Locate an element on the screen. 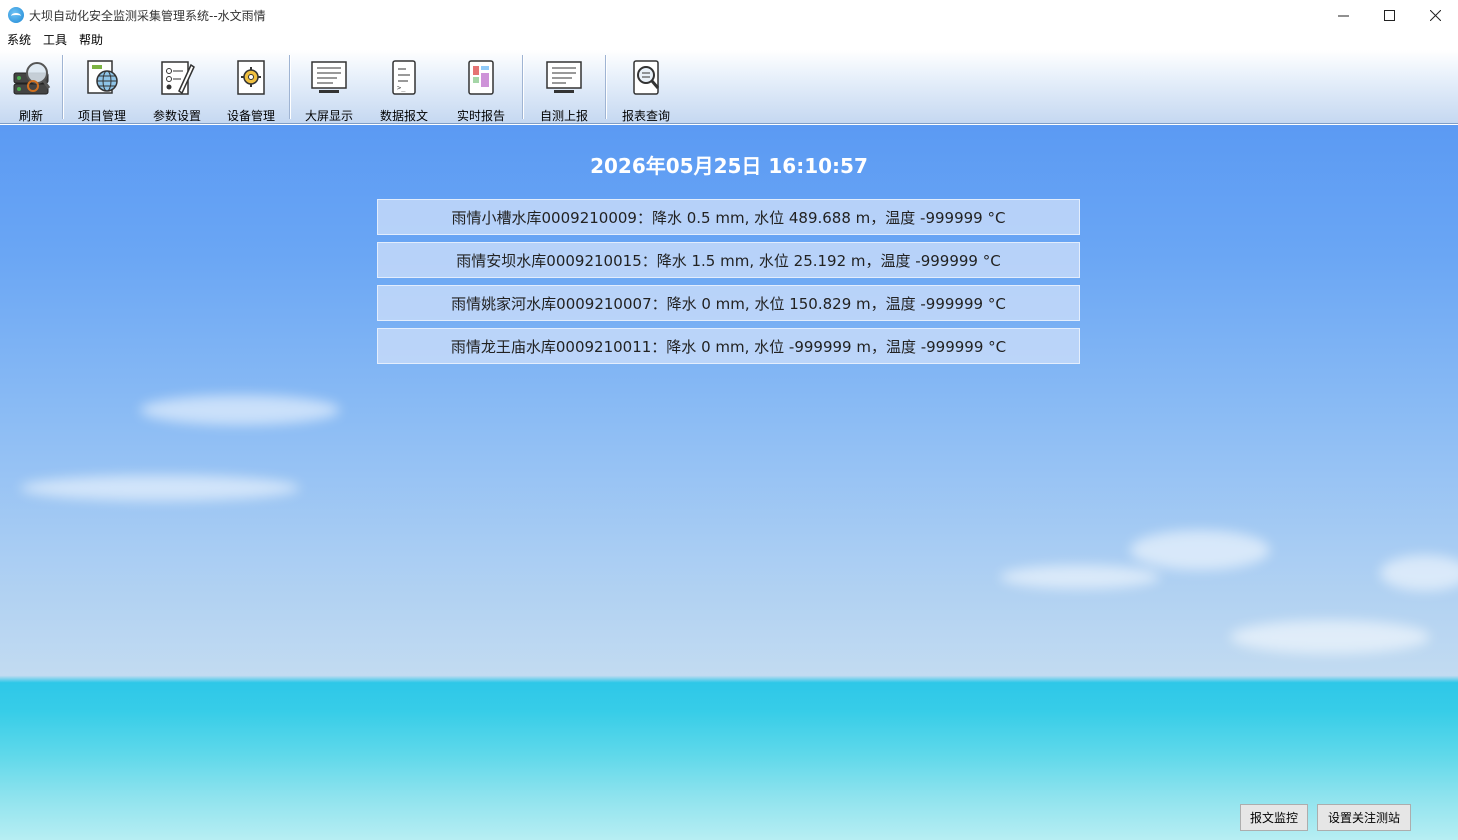 The height and width of the screenshot is (840, 1458). title-bar: 大坝自动化安全监测采集管理系统--水文雨情 is located at coordinates (729, 15).